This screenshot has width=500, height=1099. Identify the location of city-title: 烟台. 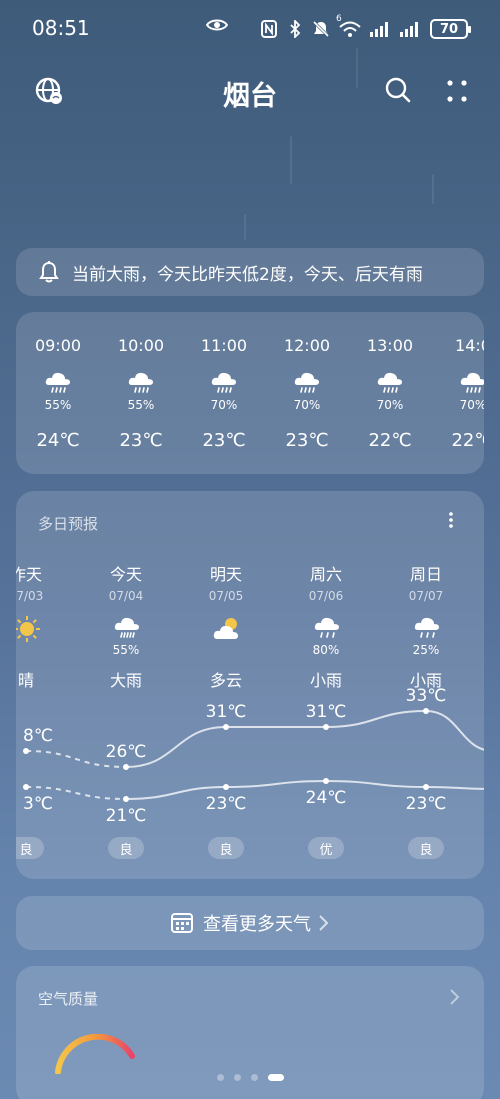
(250, 93).